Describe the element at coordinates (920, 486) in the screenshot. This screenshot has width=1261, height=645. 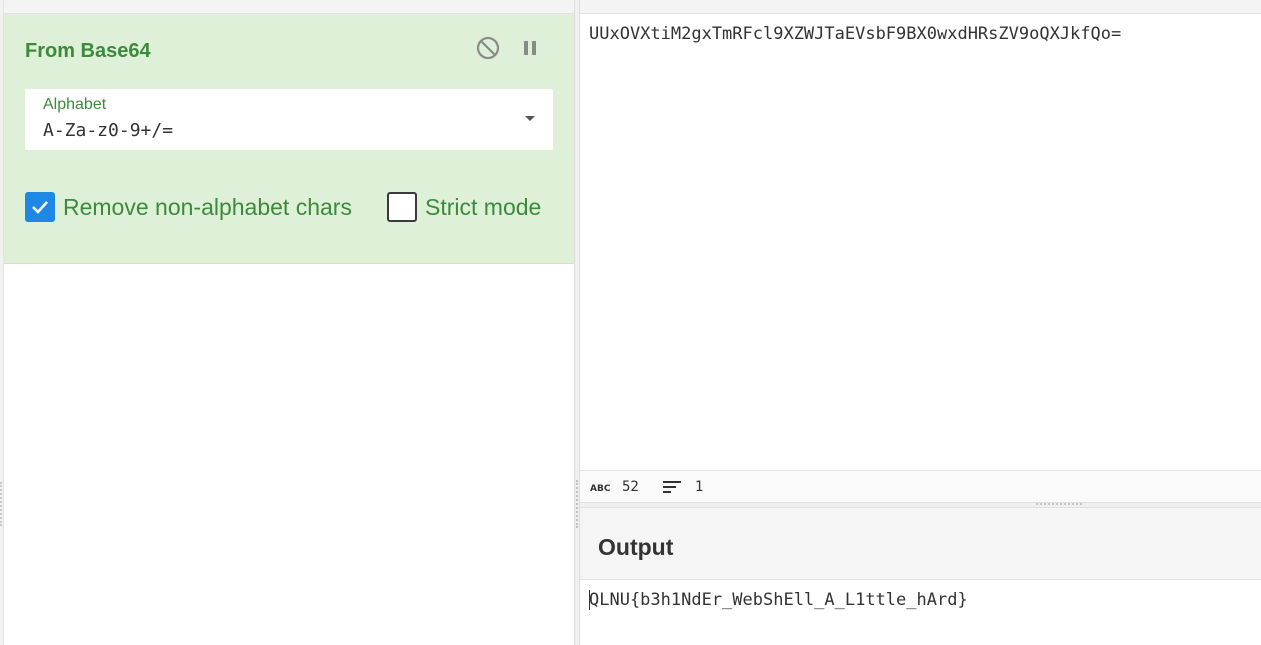
I see `input-status-bar: ABC 52 1` at that location.